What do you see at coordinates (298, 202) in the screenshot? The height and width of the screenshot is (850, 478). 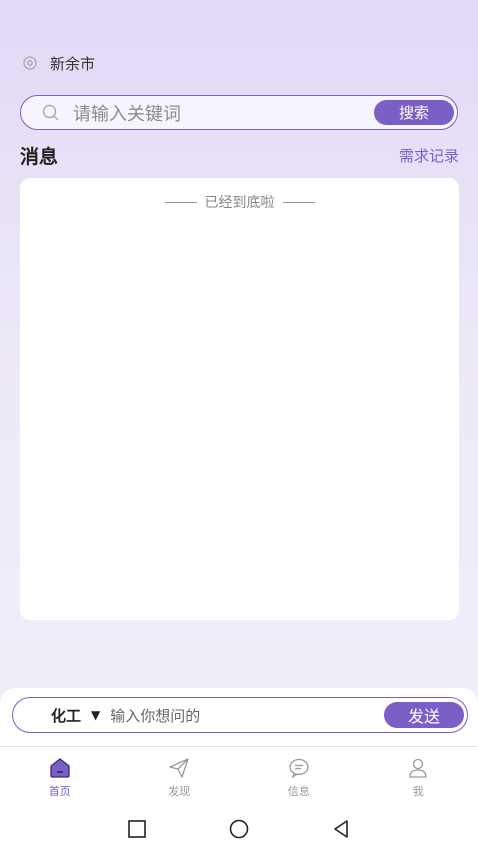 I see `divider-line-right` at bounding box center [298, 202].